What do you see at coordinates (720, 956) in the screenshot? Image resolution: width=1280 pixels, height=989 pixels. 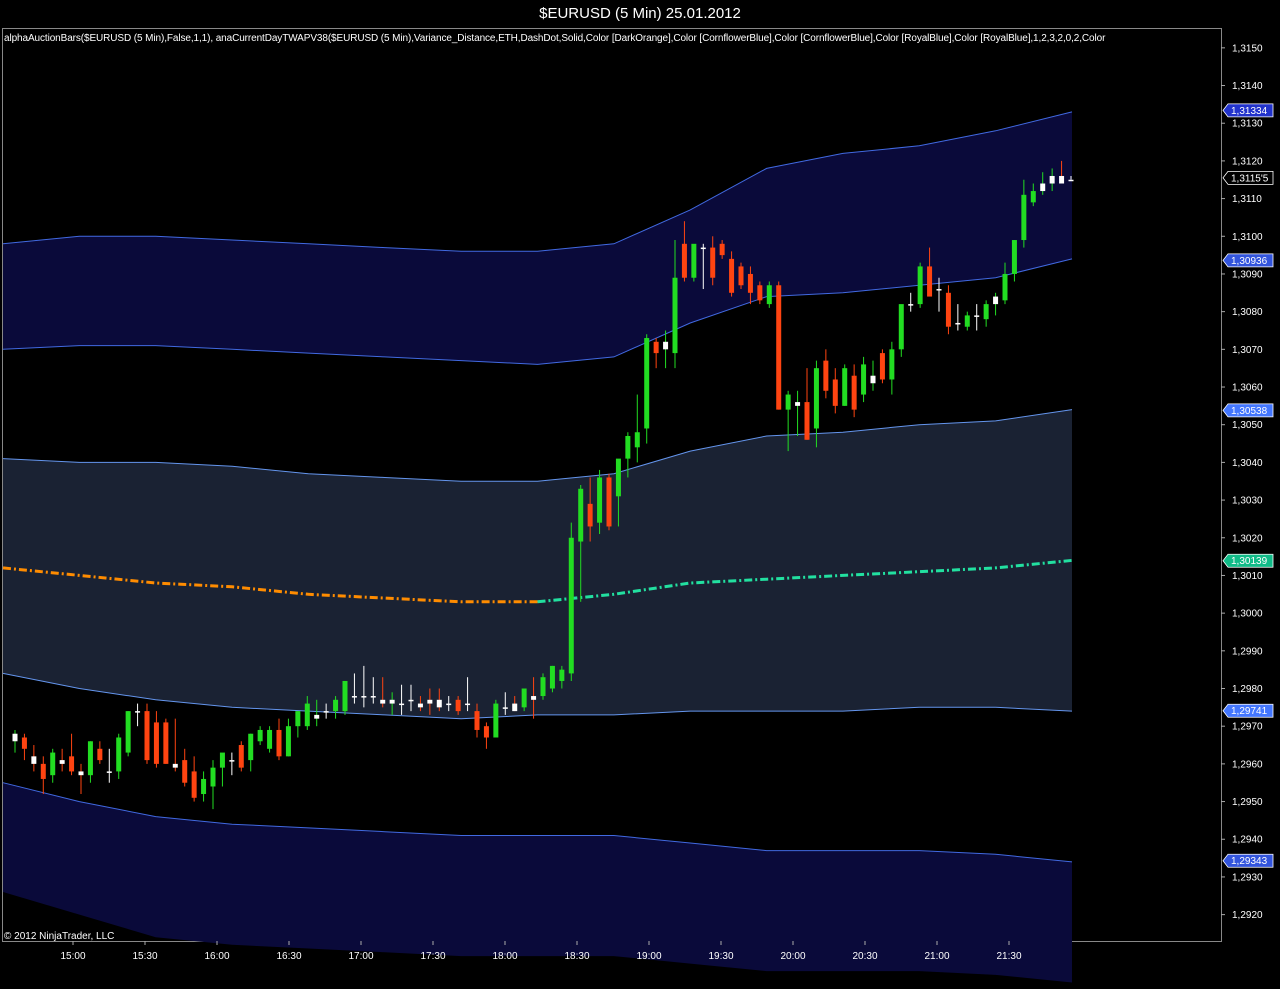 I see `x-tick-label: 19:30` at bounding box center [720, 956].